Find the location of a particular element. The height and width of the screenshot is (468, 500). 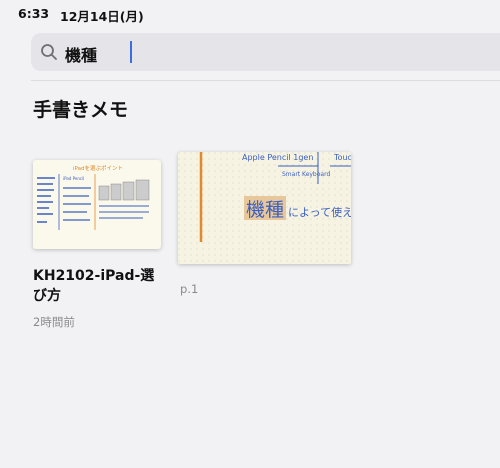

thumb-subheading: iPad Pencil is located at coordinates (73, 178).